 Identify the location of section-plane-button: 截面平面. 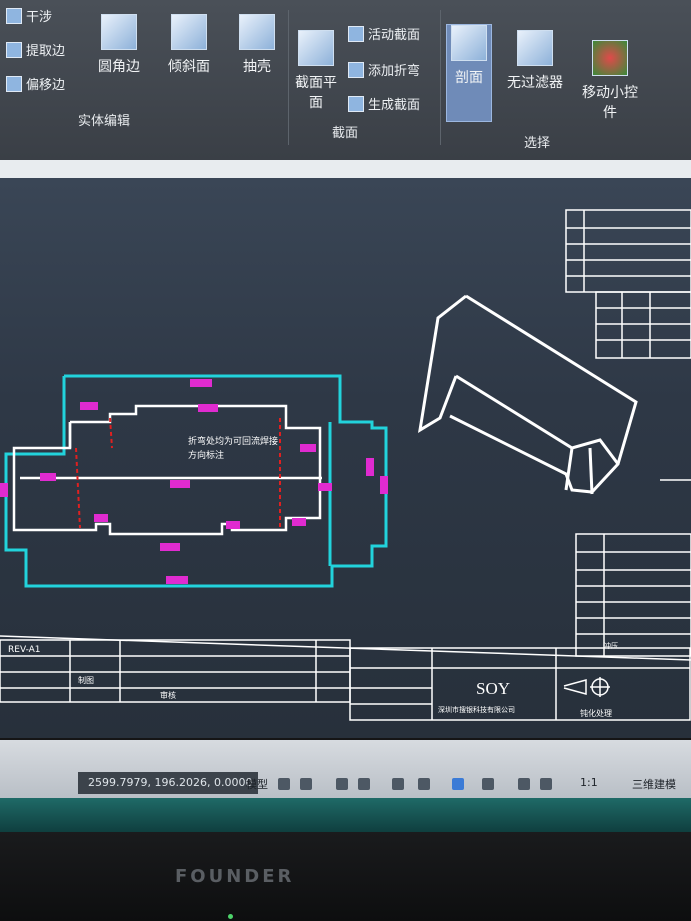
(316, 71).